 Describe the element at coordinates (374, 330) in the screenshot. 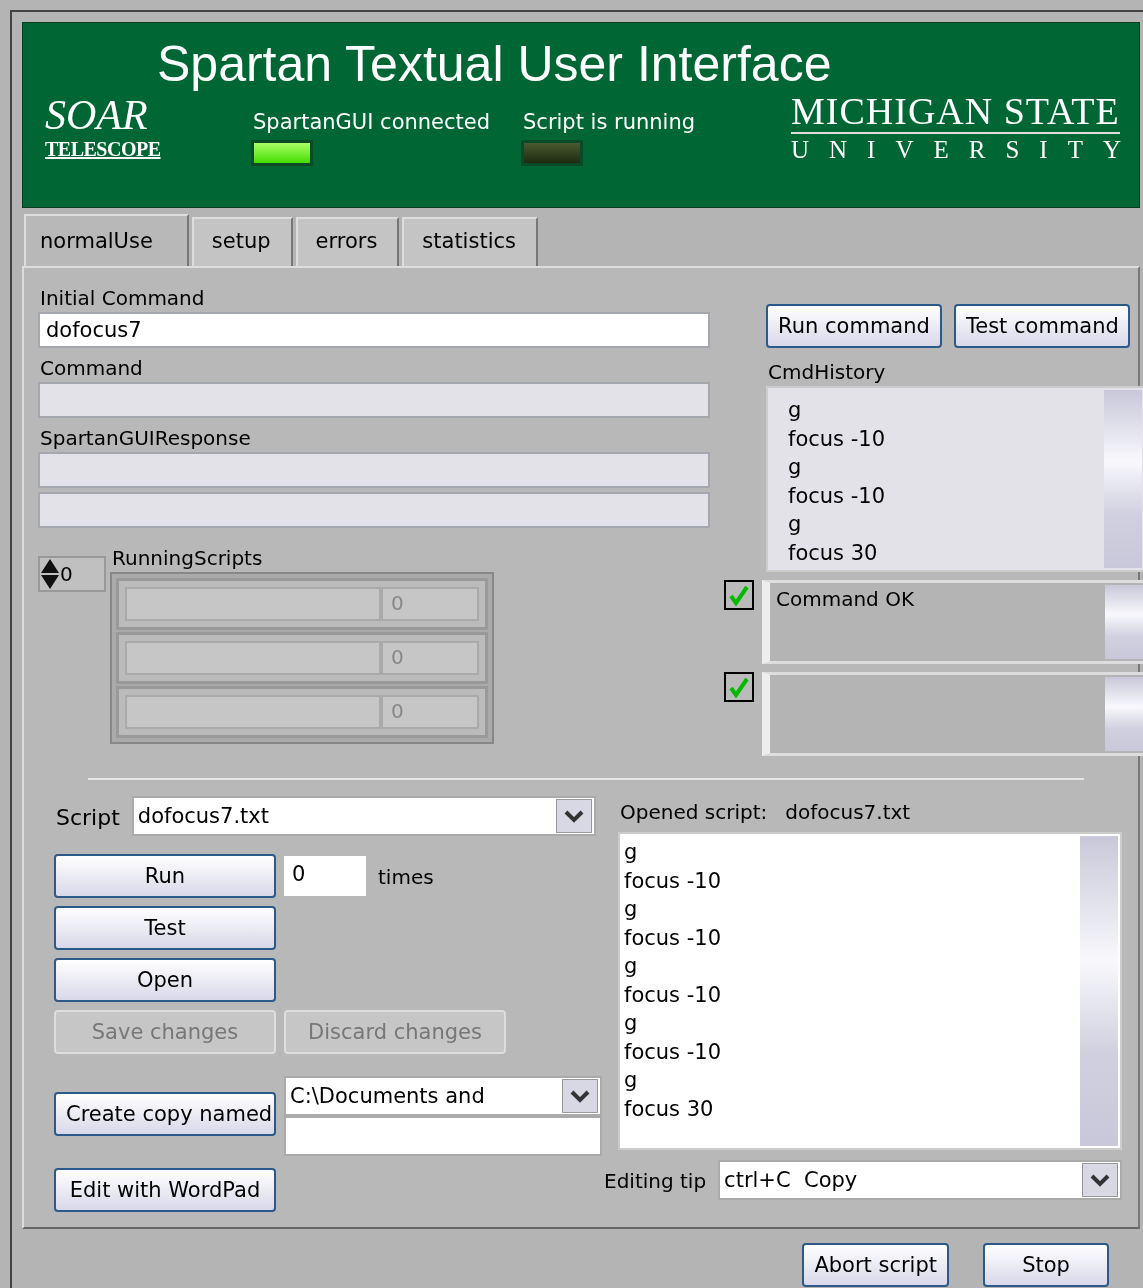

I see `input-field: dofocus7` at that location.